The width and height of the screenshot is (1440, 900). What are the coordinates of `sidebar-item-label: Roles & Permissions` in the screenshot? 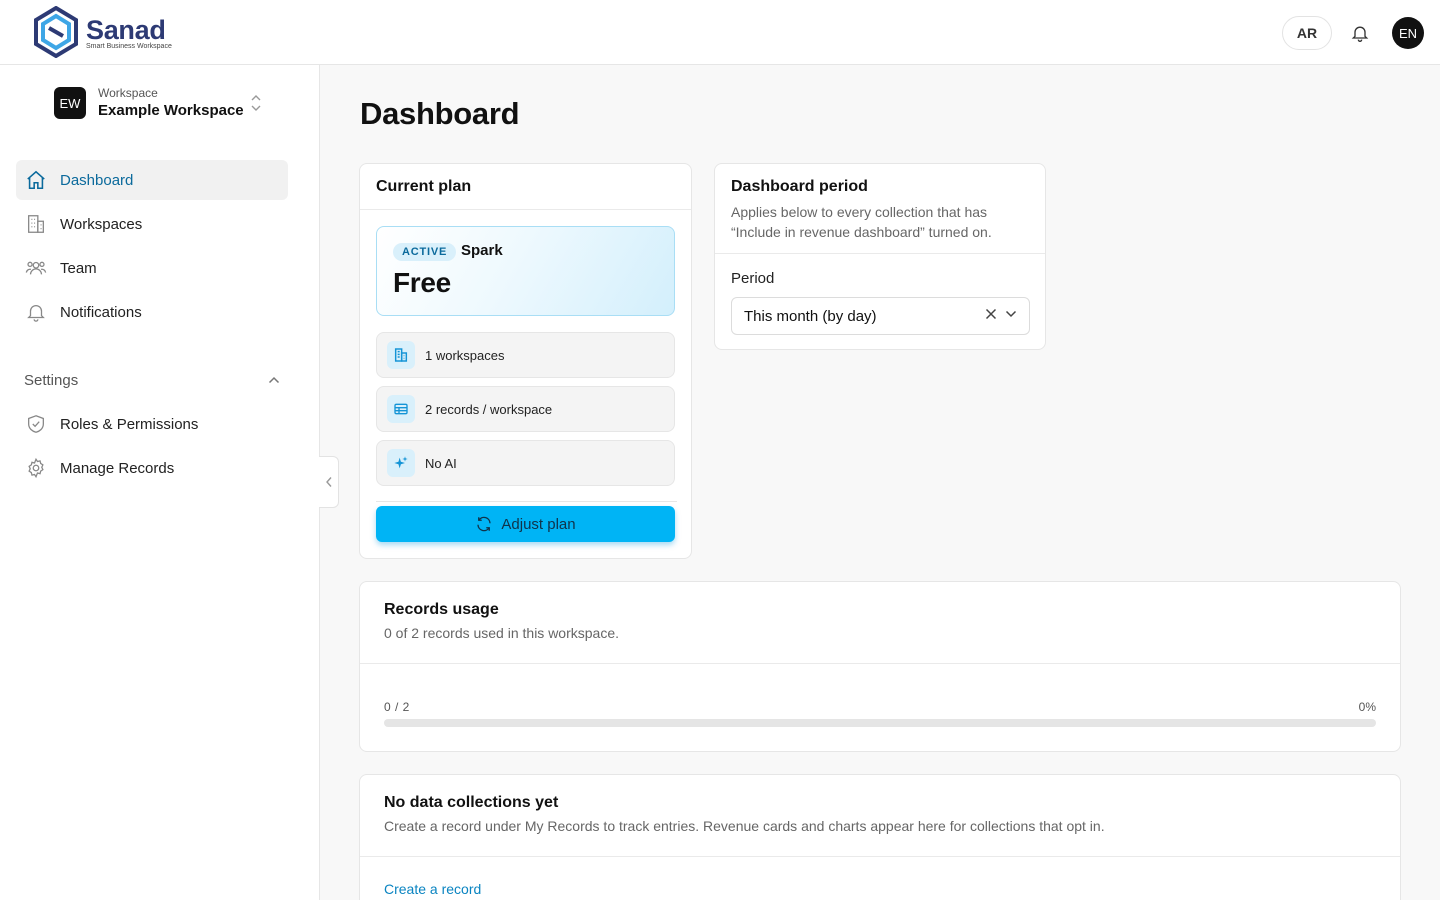 It's located at (129, 424).